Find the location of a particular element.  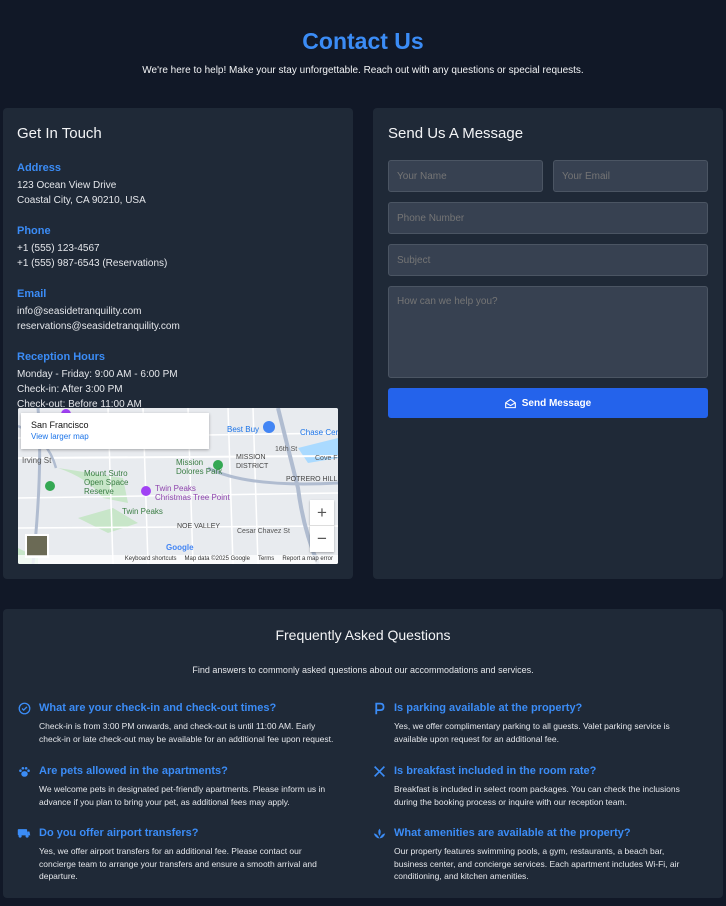

map-label: Best Buy is located at coordinates (243, 429).